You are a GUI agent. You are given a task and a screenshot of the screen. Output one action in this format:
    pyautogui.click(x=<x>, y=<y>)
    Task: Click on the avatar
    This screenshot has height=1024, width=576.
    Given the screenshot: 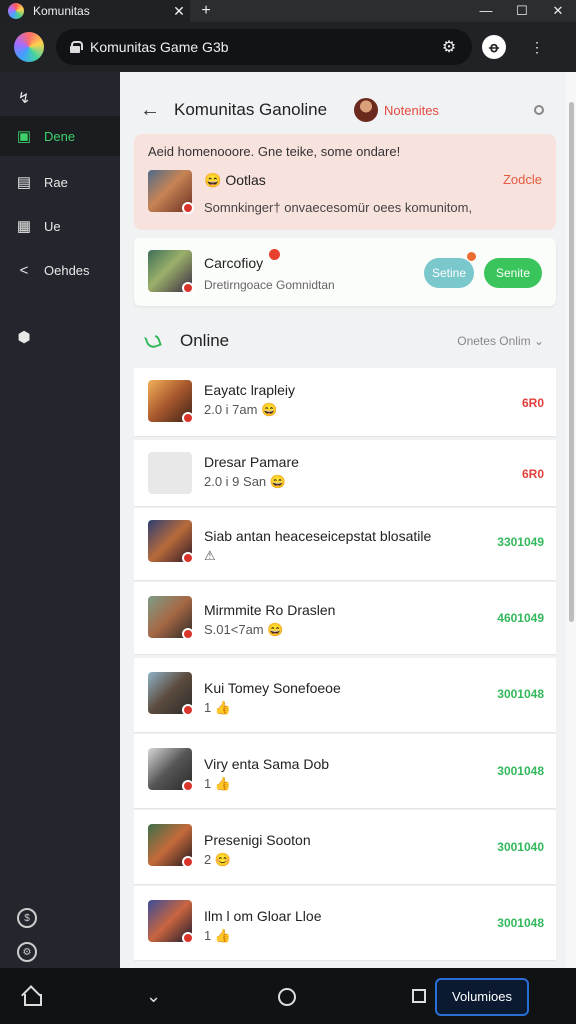 What is the action you would take?
    pyautogui.click(x=366, y=110)
    